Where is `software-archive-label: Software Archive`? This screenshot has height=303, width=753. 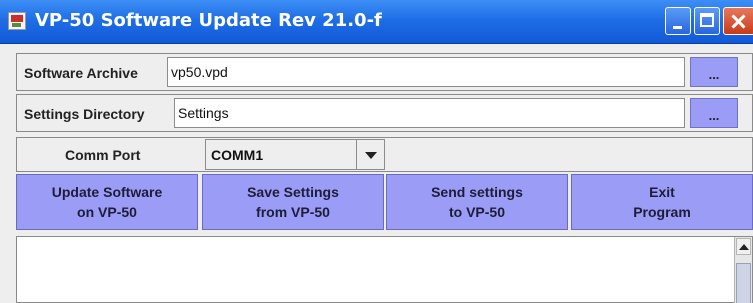 software-archive-label: Software Archive is located at coordinates (81, 73).